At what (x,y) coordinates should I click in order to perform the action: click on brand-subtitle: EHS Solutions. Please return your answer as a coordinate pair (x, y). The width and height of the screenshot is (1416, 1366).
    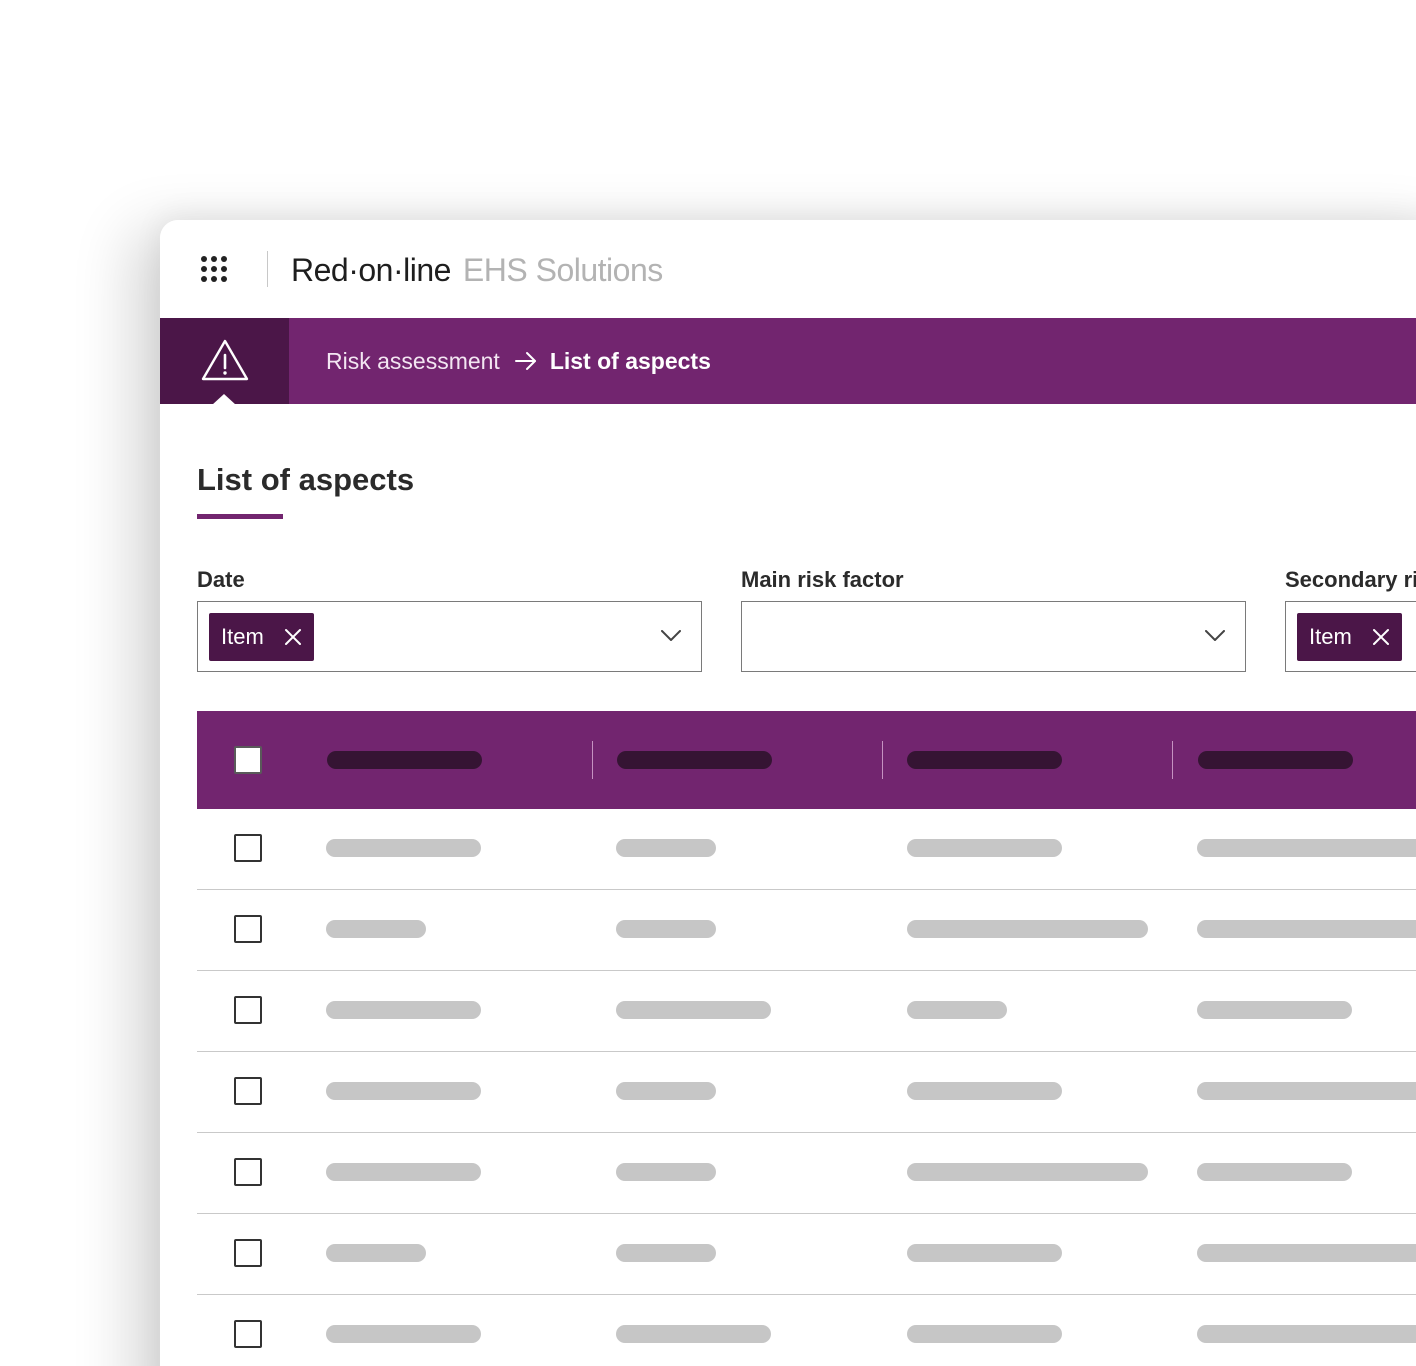
    Looking at the image, I should click on (562, 270).